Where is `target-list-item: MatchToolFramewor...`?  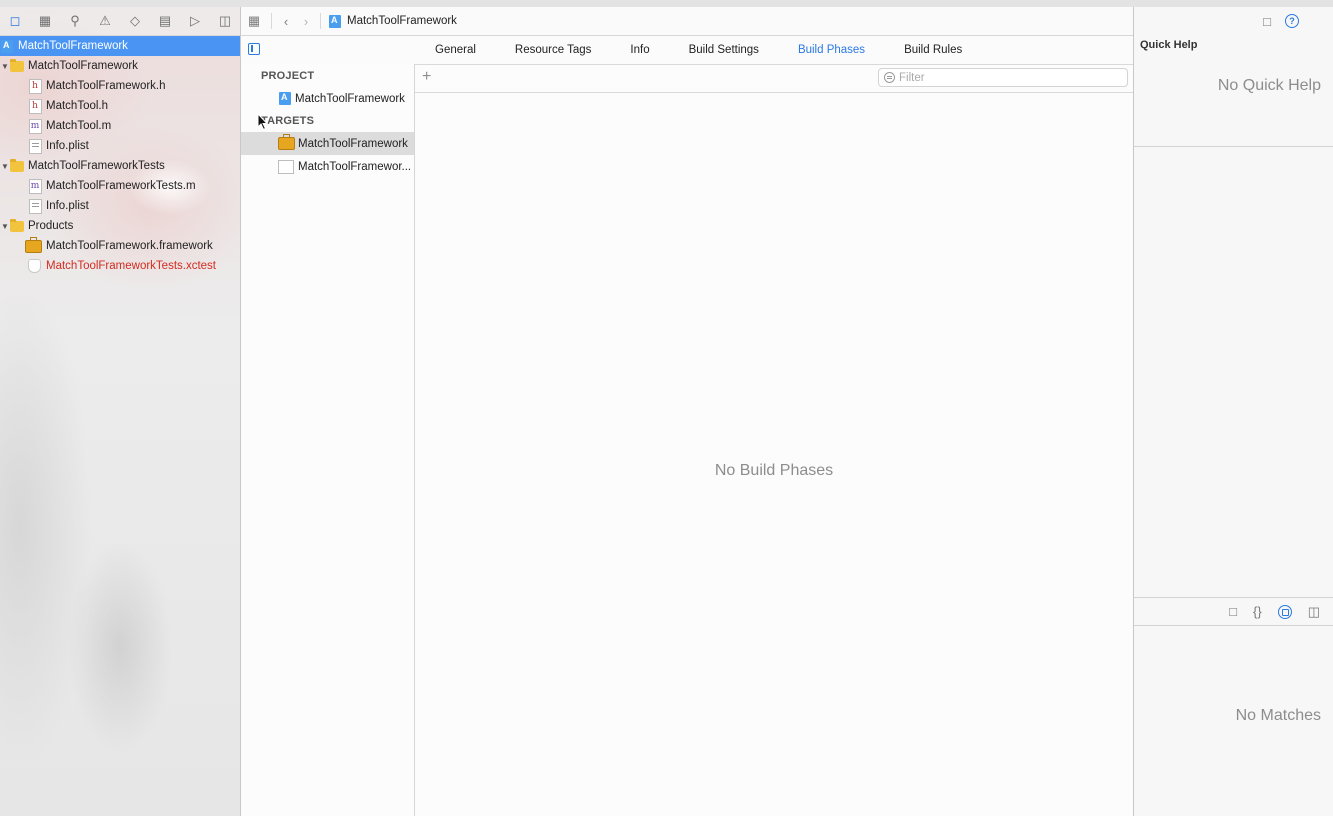 target-list-item: MatchToolFramewor... is located at coordinates (327, 166).